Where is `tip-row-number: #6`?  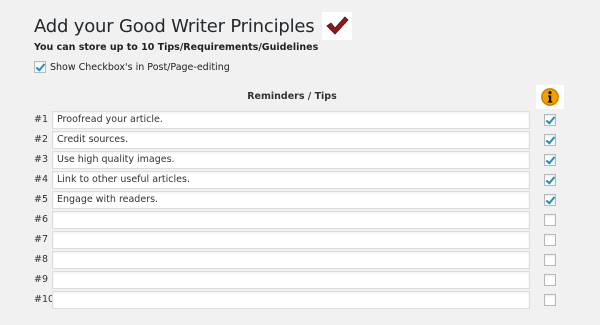 tip-row-number: #6 is located at coordinates (41, 219).